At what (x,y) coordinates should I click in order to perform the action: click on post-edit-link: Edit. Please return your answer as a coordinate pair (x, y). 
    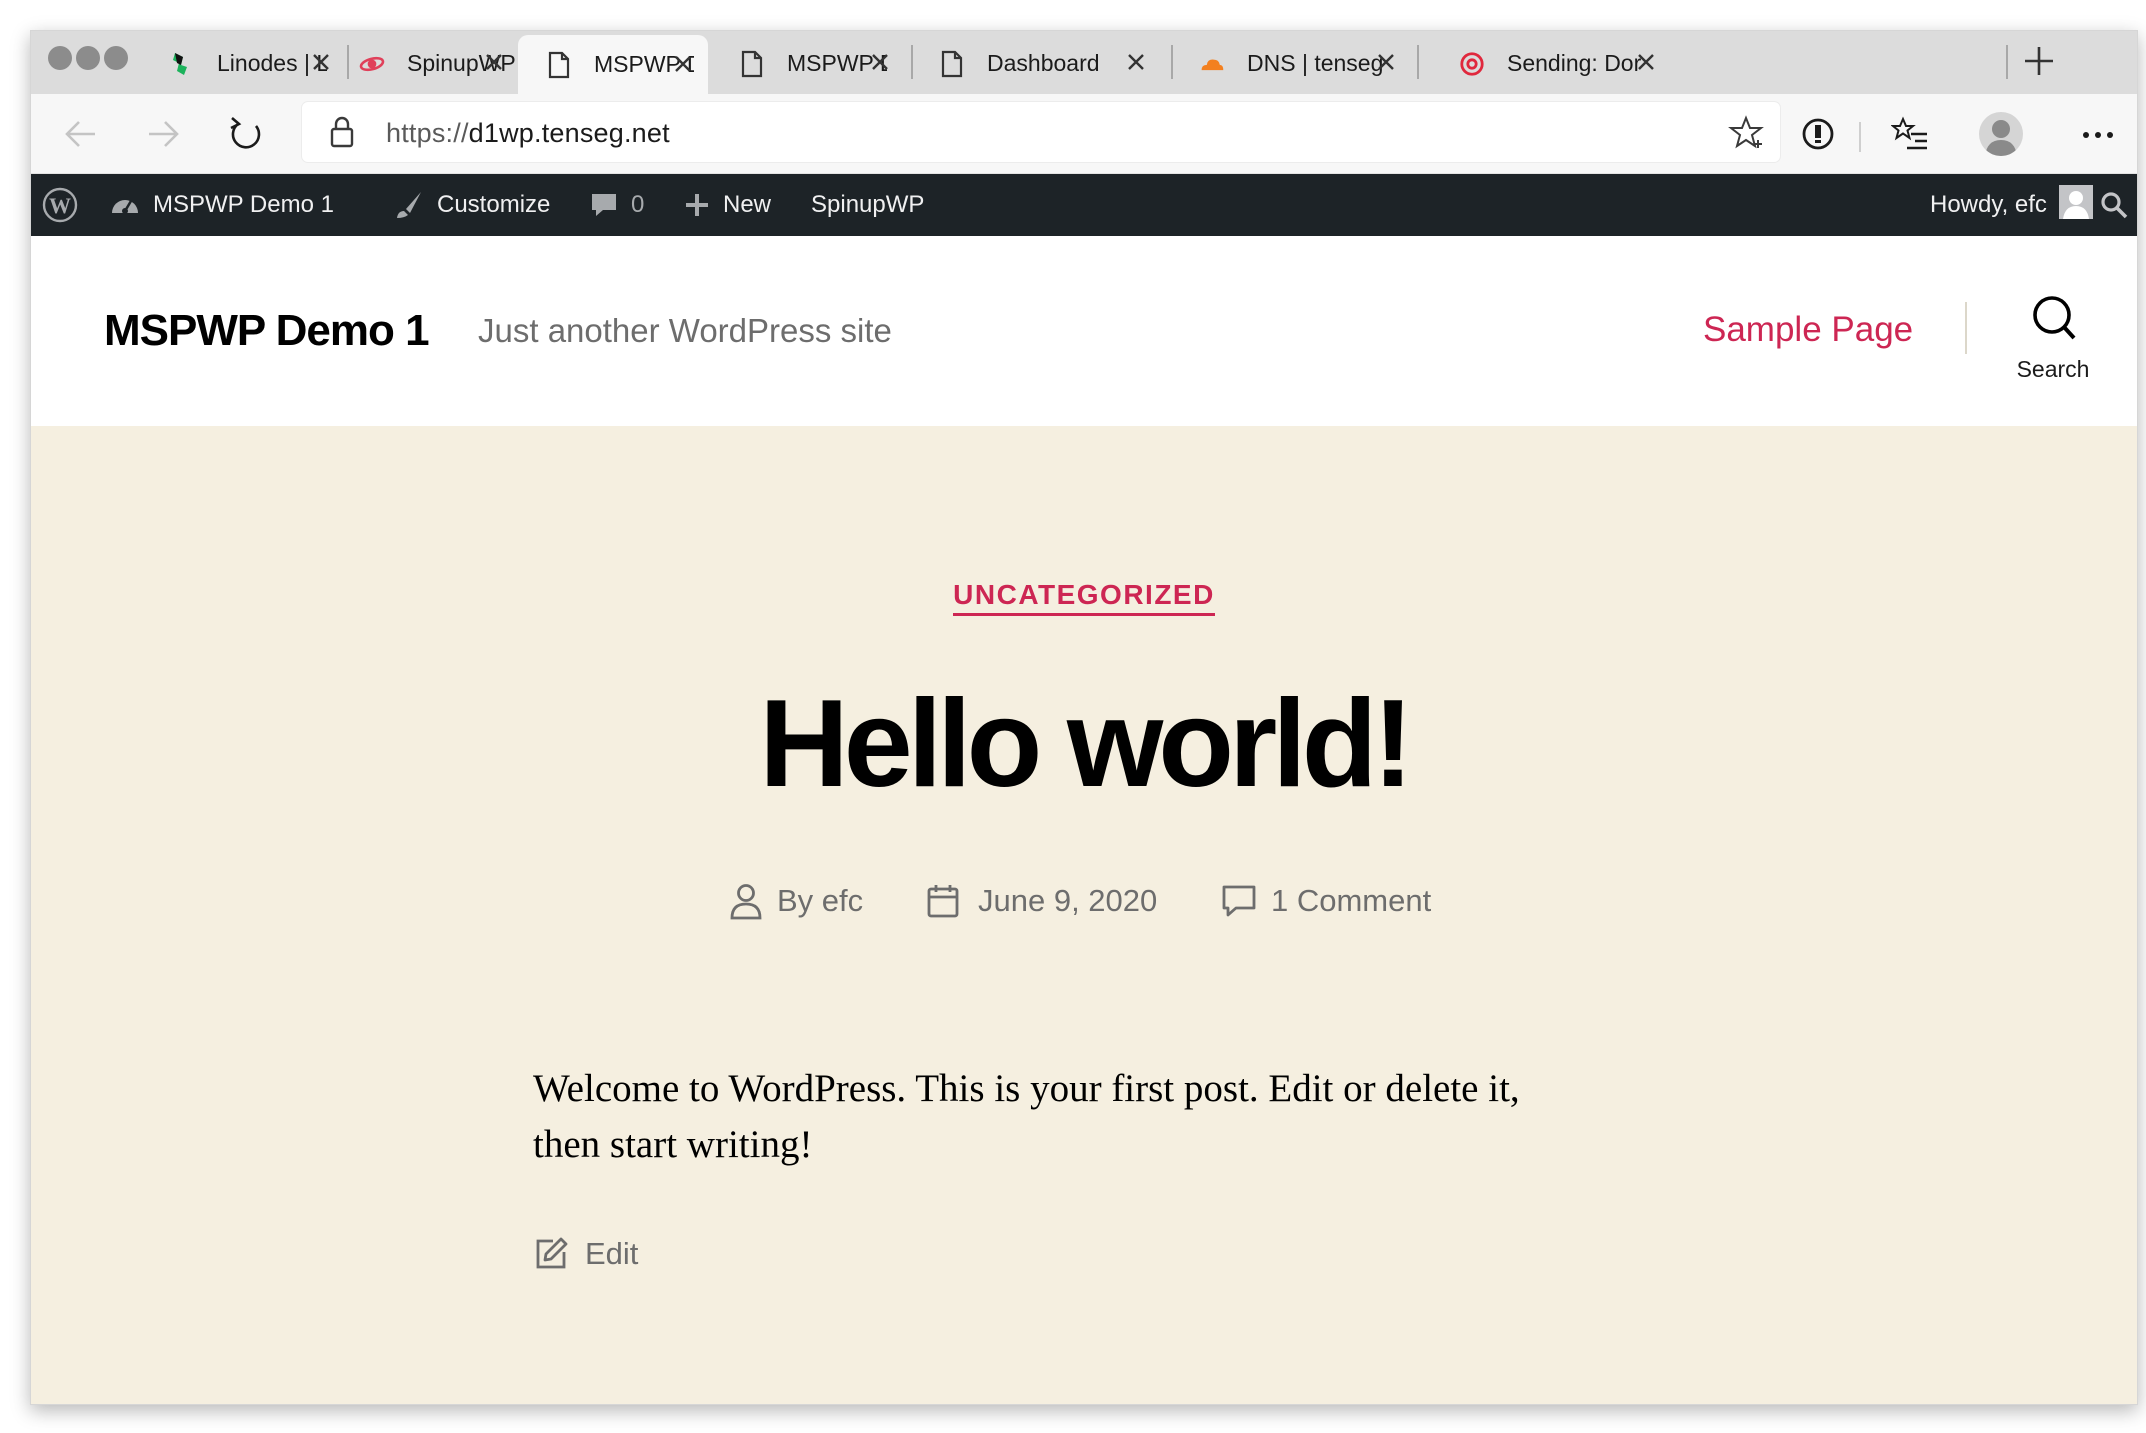
    Looking at the image, I should click on (585, 1254).